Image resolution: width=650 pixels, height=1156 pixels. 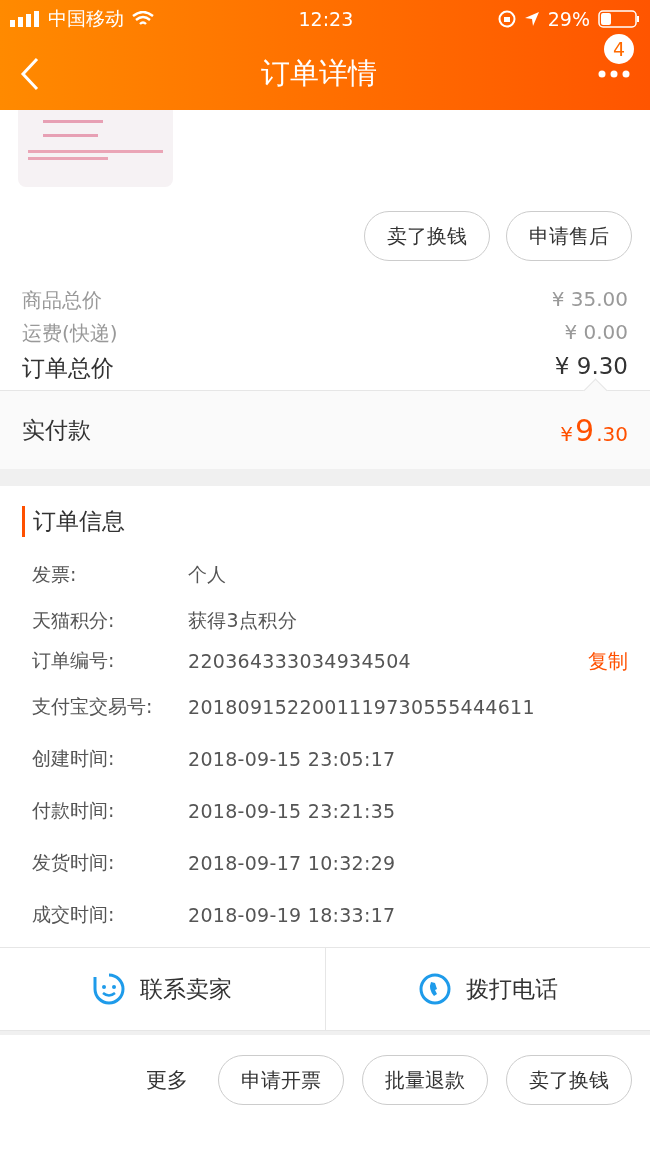 I want to click on more-button: 申请开票, so click(x=281, y=1080).